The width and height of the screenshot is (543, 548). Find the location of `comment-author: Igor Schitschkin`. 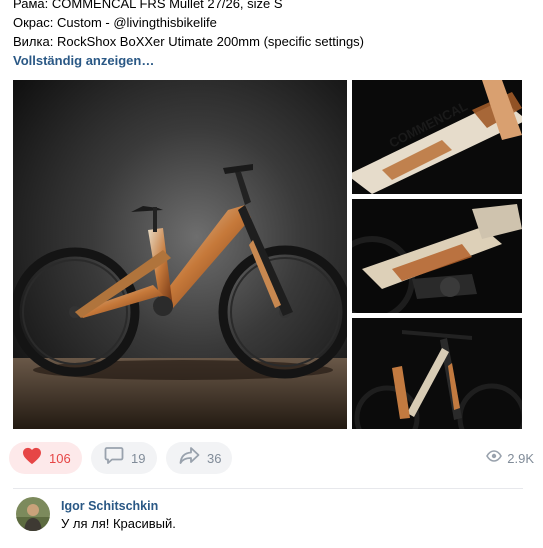

comment-author: Igor Schitschkin is located at coordinates (109, 506).